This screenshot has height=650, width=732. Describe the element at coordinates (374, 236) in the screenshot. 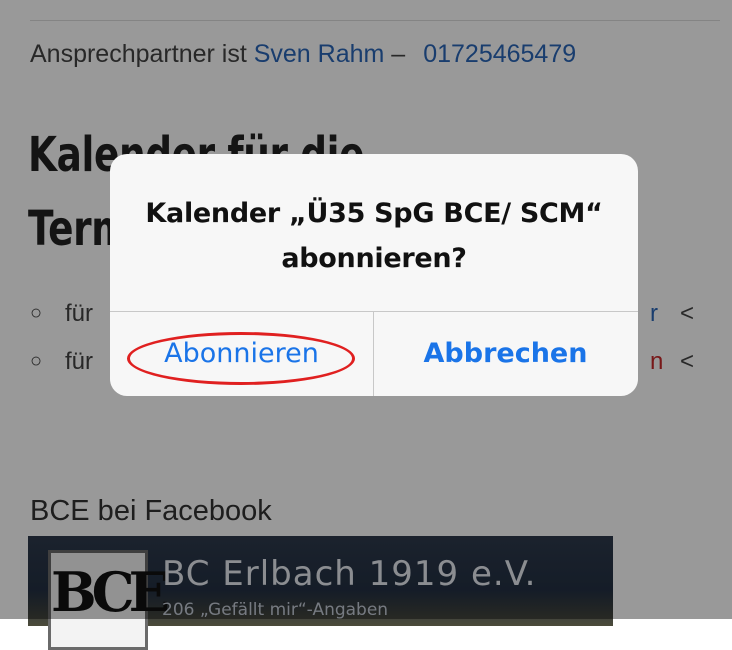

I see `dialog-title: Kalender „Ü35 SpG BCE/ SCM“ abonnieren?` at that location.